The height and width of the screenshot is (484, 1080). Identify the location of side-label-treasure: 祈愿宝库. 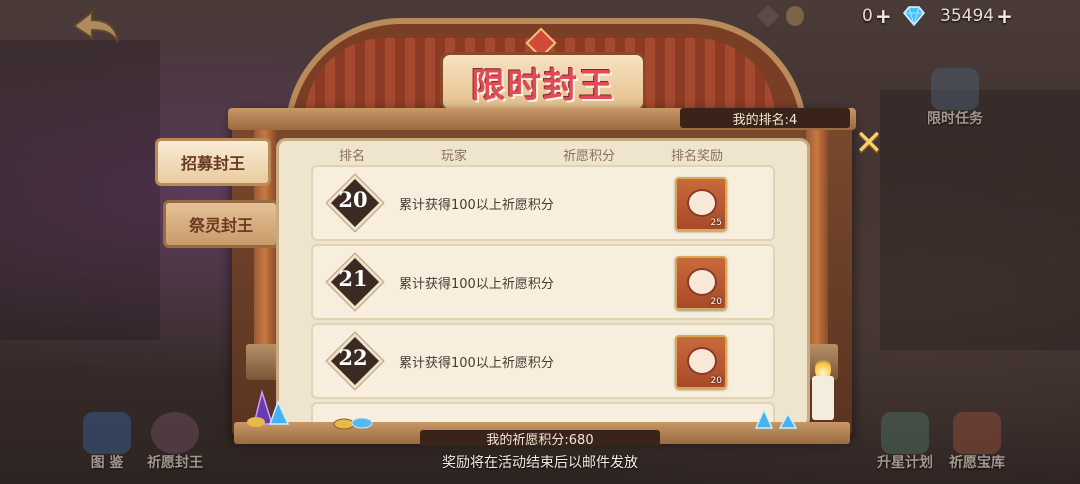
(977, 463).